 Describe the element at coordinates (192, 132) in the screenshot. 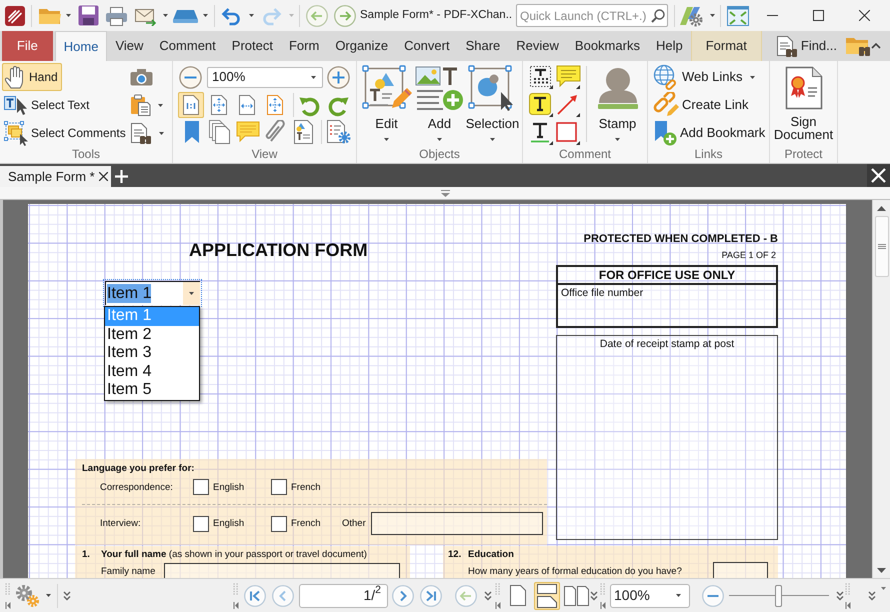

I see `bookmark-icon` at that location.